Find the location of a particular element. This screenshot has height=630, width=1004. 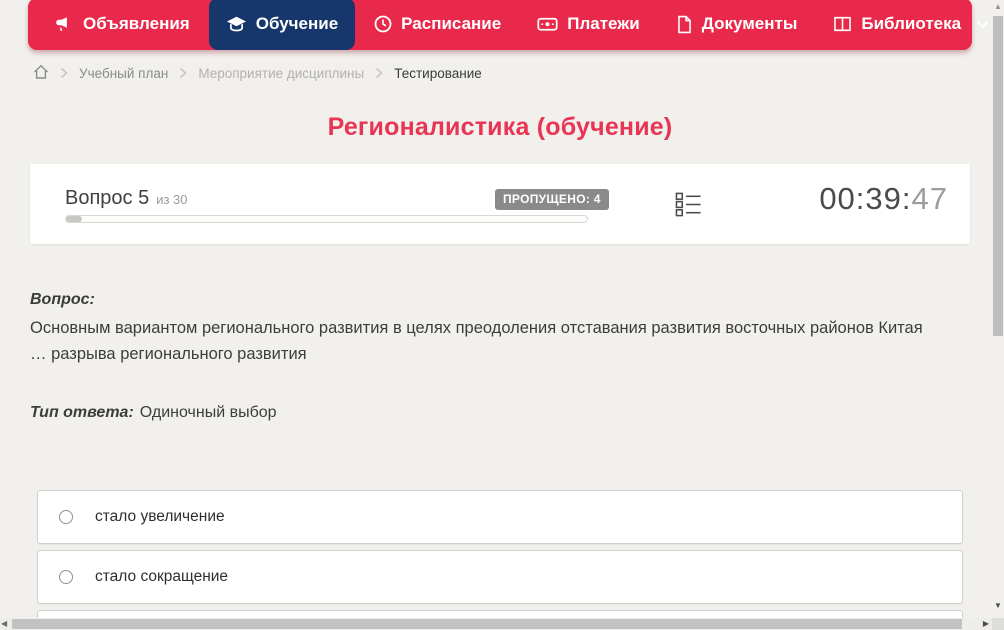

breadcrumb-item-discipline-event: Мероприятие дисциплины is located at coordinates (281, 73).